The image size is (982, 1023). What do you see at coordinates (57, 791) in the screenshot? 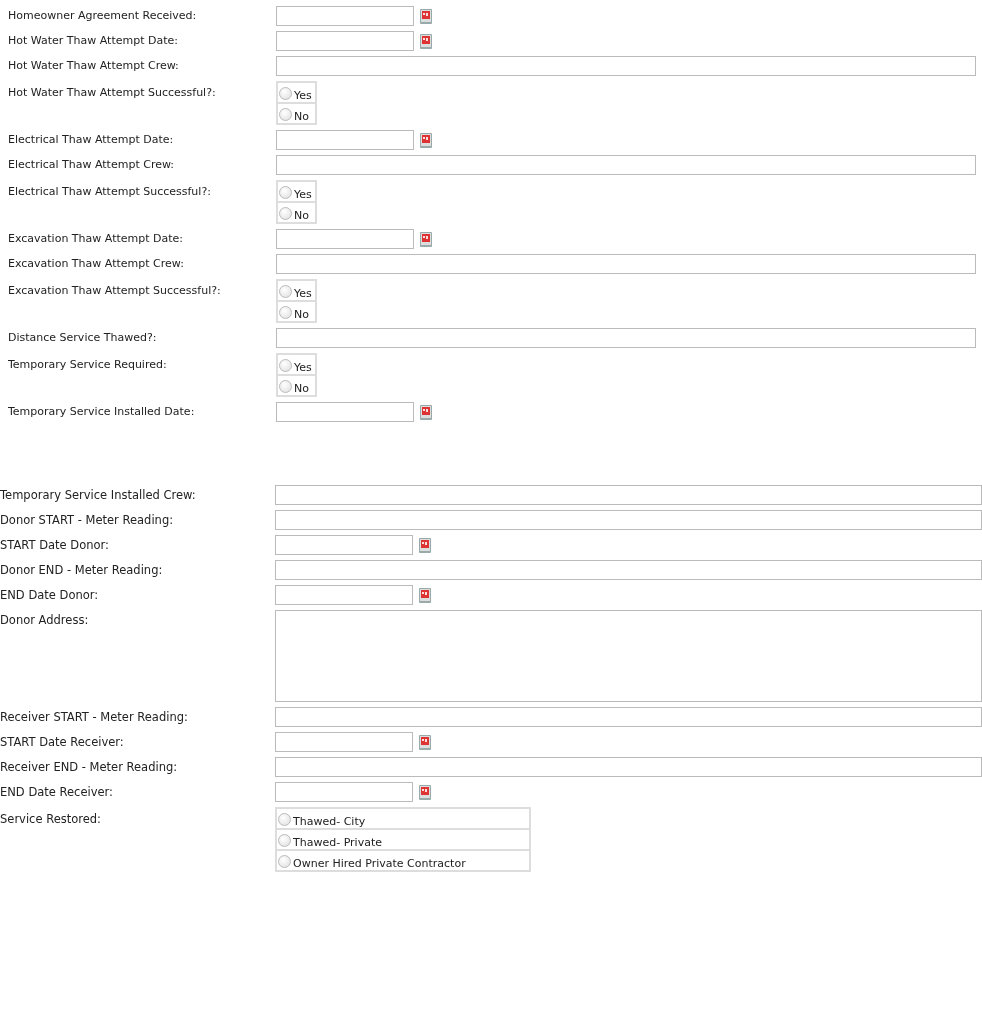
I see `field-label: END Date Receiver:` at bounding box center [57, 791].